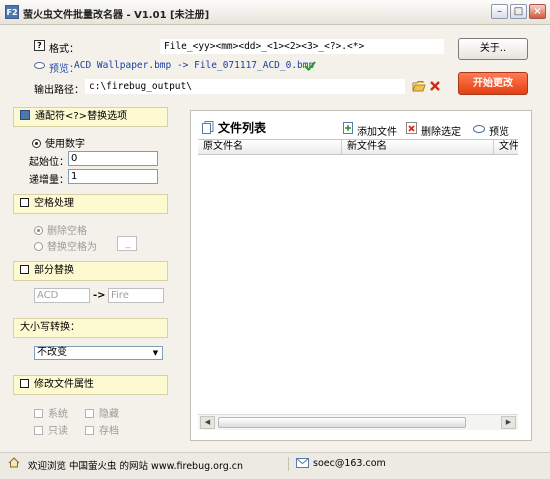 Image resolution: width=550 pixels, height=479 pixels. What do you see at coordinates (499, 130) in the screenshot?
I see `preview-button: 预览` at bounding box center [499, 130].